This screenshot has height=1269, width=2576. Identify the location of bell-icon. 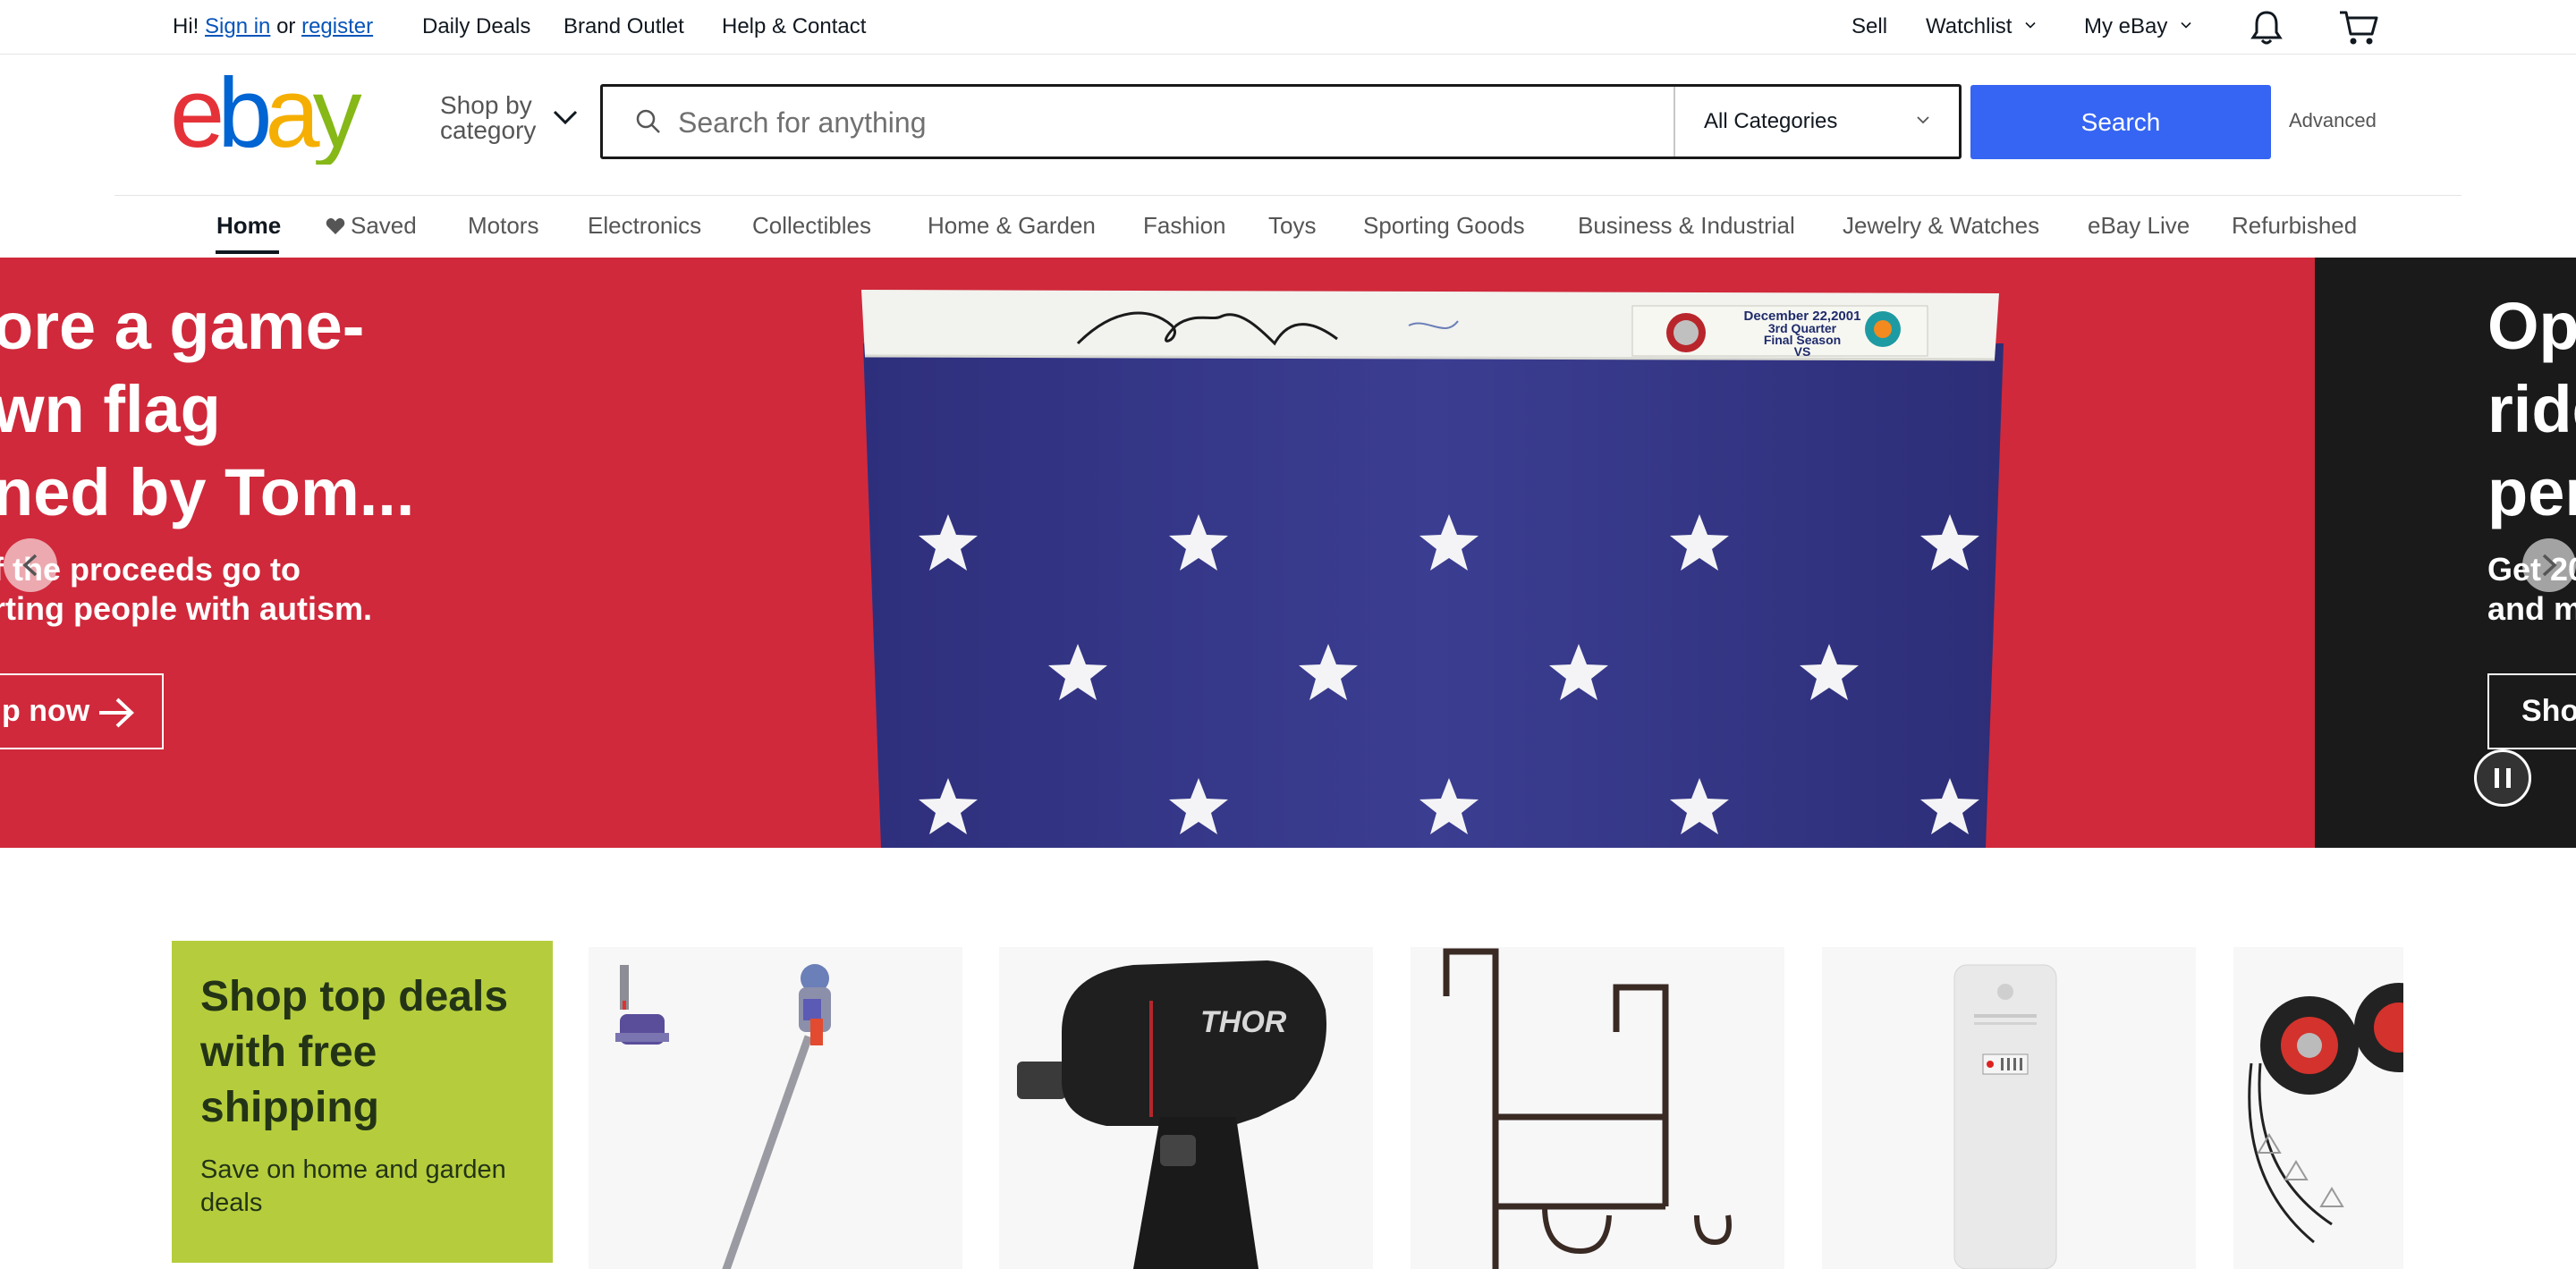
(2266, 28).